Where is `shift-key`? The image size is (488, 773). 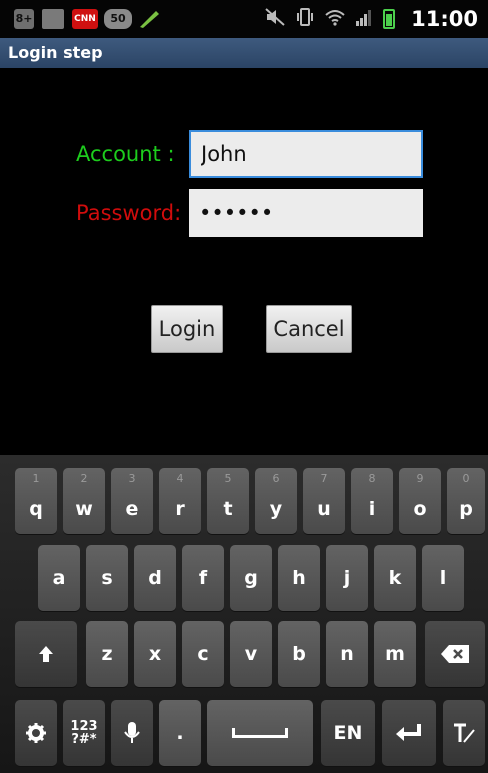 shift-key is located at coordinates (46, 654).